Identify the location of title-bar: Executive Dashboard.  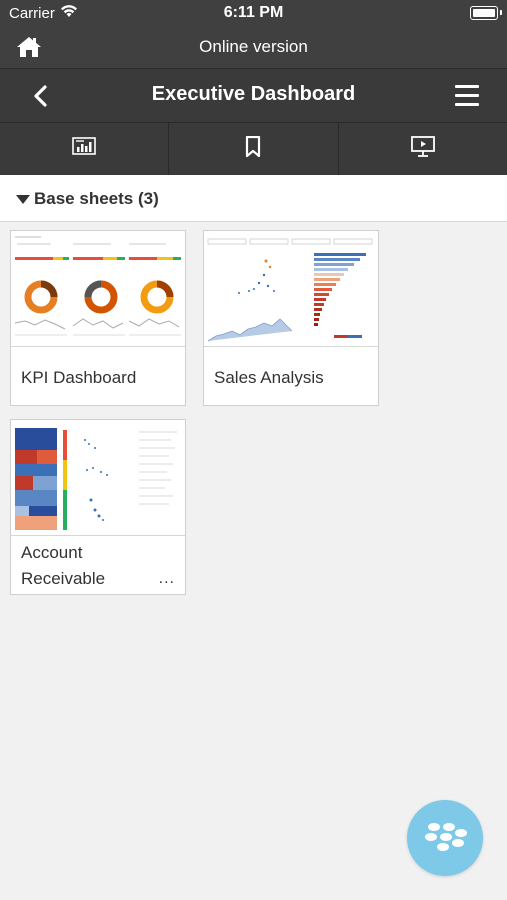
(253, 95).